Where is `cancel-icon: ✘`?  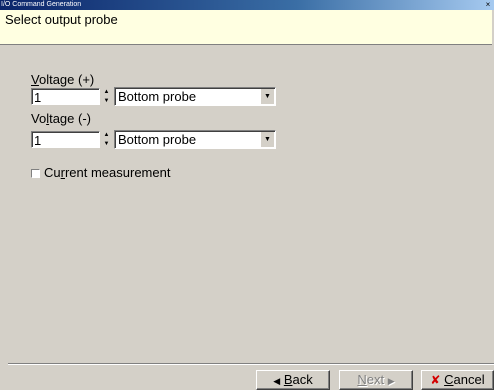 cancel-icon: ✘ is located at coordinates (435, 380).